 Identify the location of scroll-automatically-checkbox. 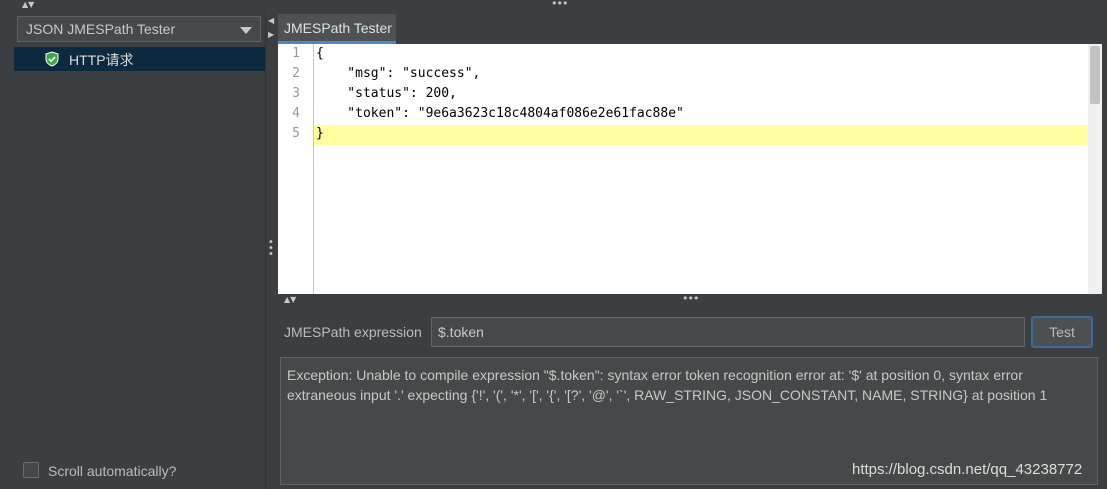
(31, 470).